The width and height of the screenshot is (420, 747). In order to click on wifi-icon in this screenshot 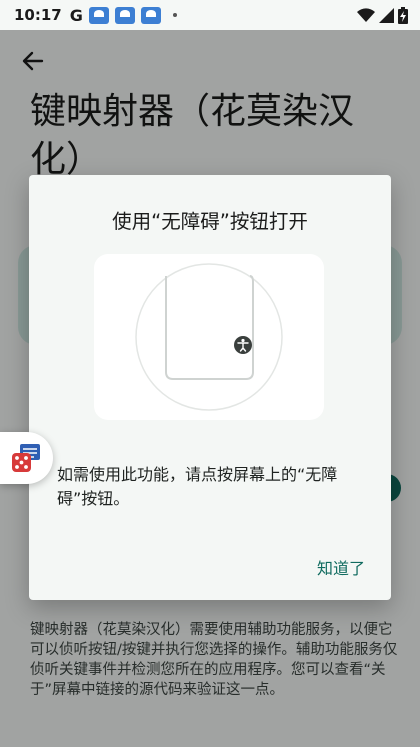, I will do `click(366, 14)`.